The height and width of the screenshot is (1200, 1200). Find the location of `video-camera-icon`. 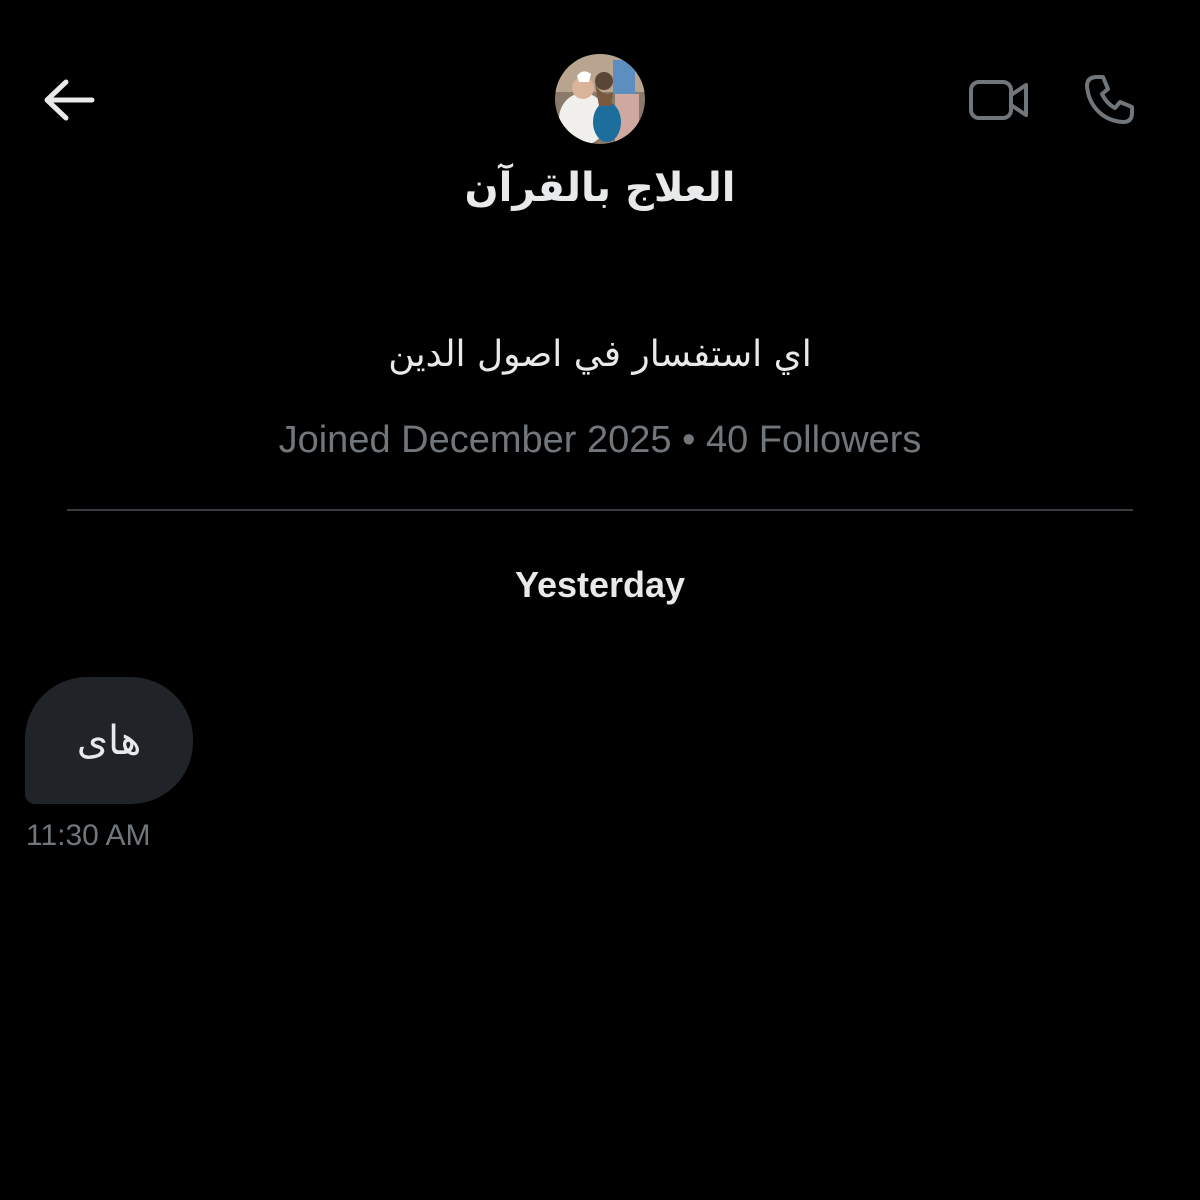

video-camera-icon is located at coordinates (998, 100).